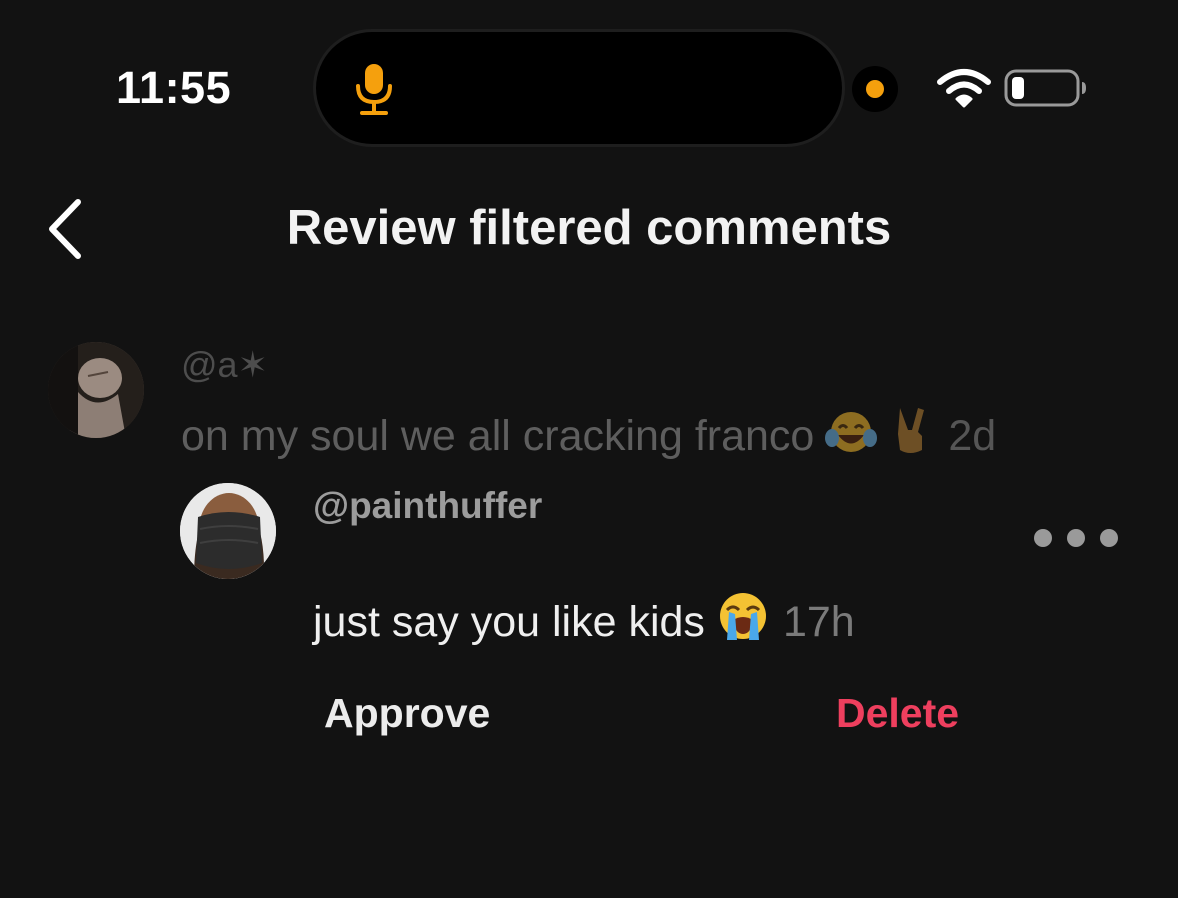 This screenshot has width=1178, height=898. Describe the element at coordinates (818, 622) in the screenshot. I see `reply-timestamp: 17h` at that location.